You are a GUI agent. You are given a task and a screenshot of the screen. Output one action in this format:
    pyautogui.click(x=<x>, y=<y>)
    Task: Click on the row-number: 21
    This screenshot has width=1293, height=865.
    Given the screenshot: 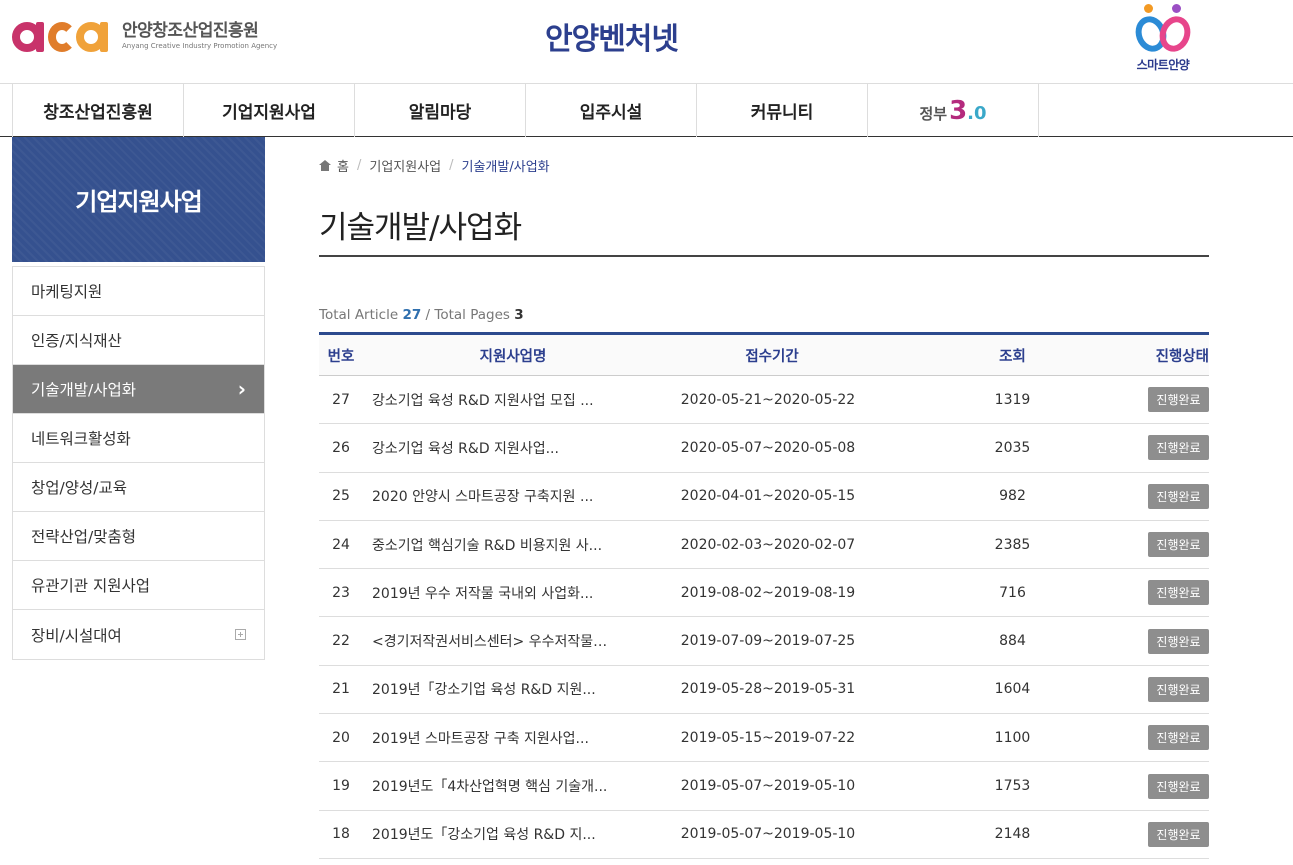 What is the action you would take?
    pyautogui.click(x=341, y=689)
    